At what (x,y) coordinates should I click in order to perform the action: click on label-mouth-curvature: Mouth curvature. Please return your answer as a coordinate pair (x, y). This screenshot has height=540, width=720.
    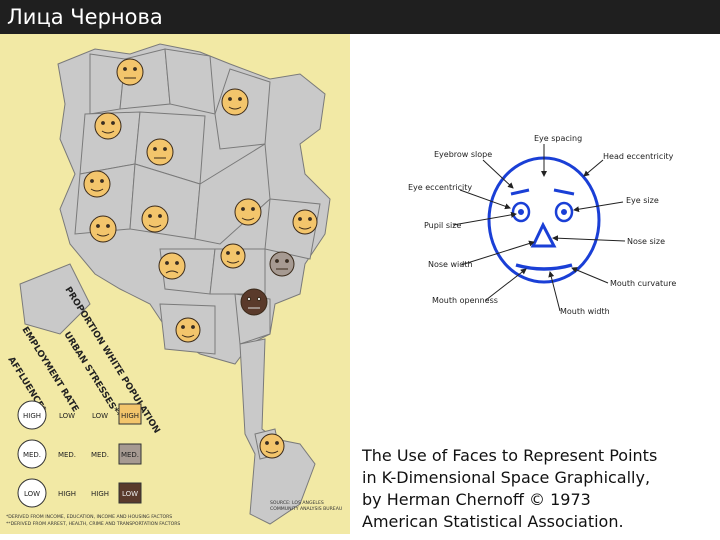
    Looking at the image, I should click on (643, 283).